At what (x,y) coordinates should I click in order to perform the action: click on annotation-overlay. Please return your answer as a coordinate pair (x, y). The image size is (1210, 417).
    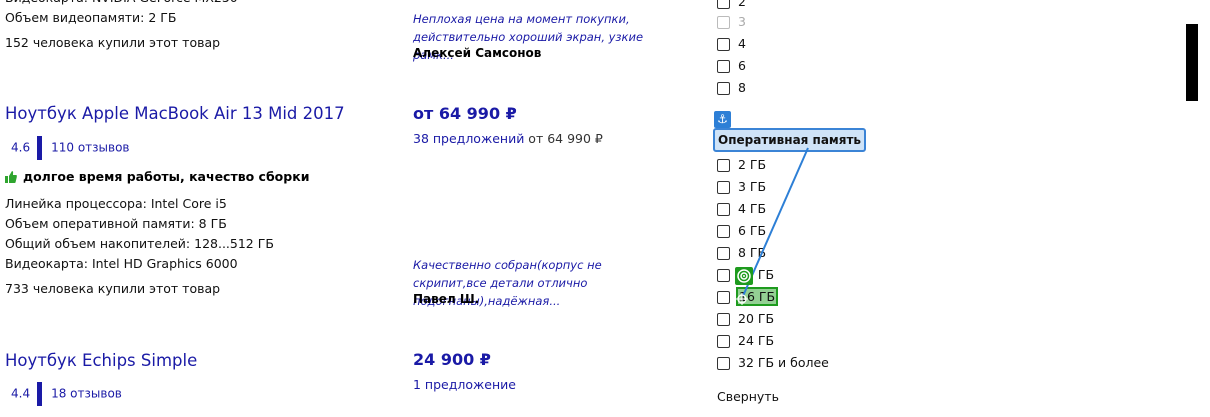
    Looking at the image, I should click on (775, 222).